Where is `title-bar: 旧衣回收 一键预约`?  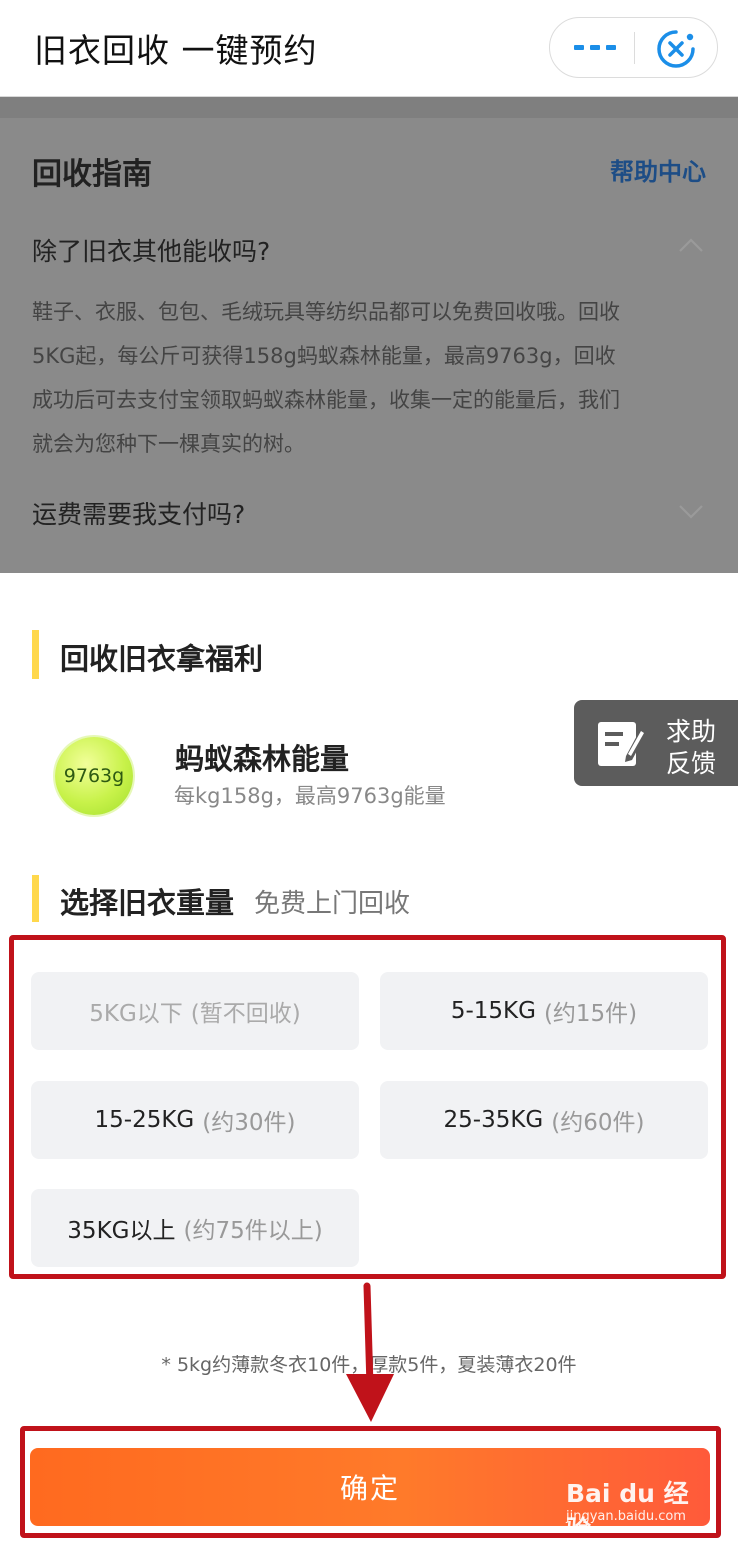
title-bar: 旧衣回收 一键预约 is located at coordinates (369, 48).